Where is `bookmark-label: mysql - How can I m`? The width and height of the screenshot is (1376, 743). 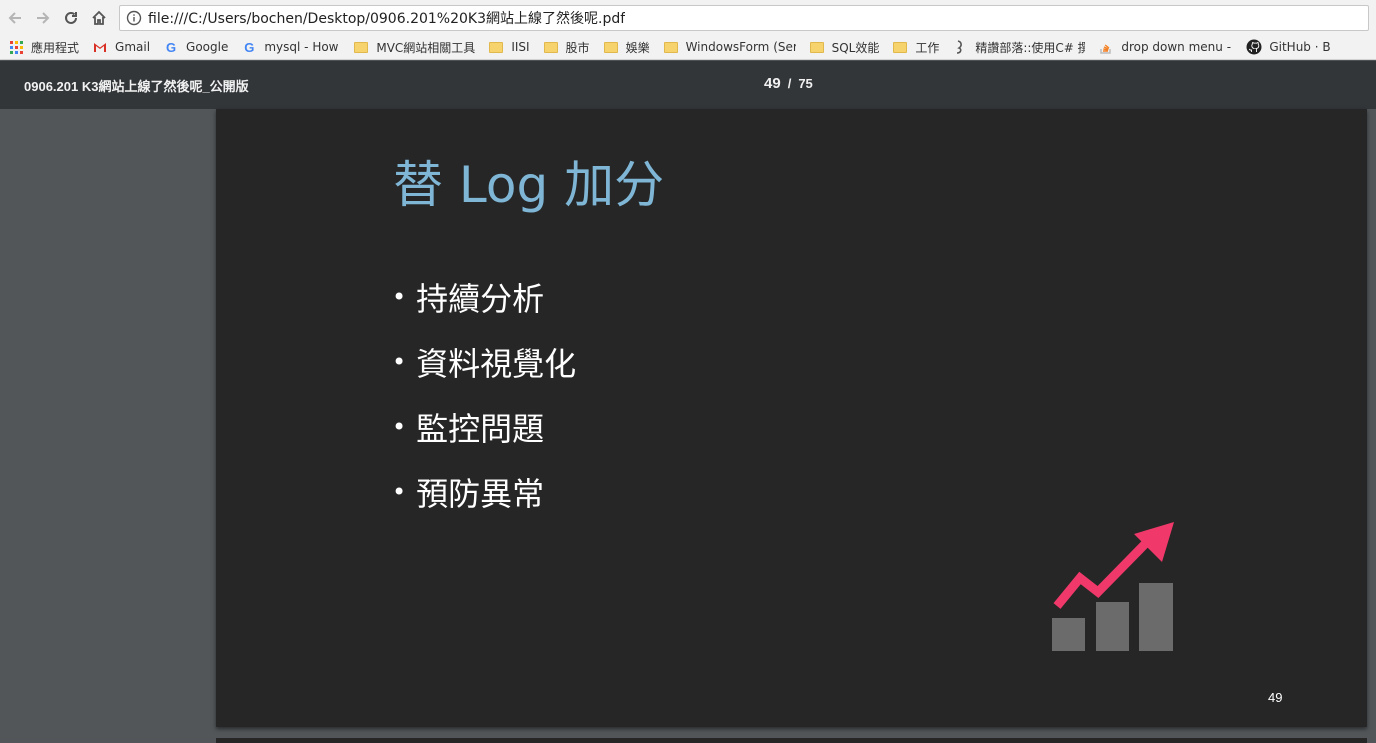
bookmark-label: mysql - How can I m is located at coordinates (302, 47).